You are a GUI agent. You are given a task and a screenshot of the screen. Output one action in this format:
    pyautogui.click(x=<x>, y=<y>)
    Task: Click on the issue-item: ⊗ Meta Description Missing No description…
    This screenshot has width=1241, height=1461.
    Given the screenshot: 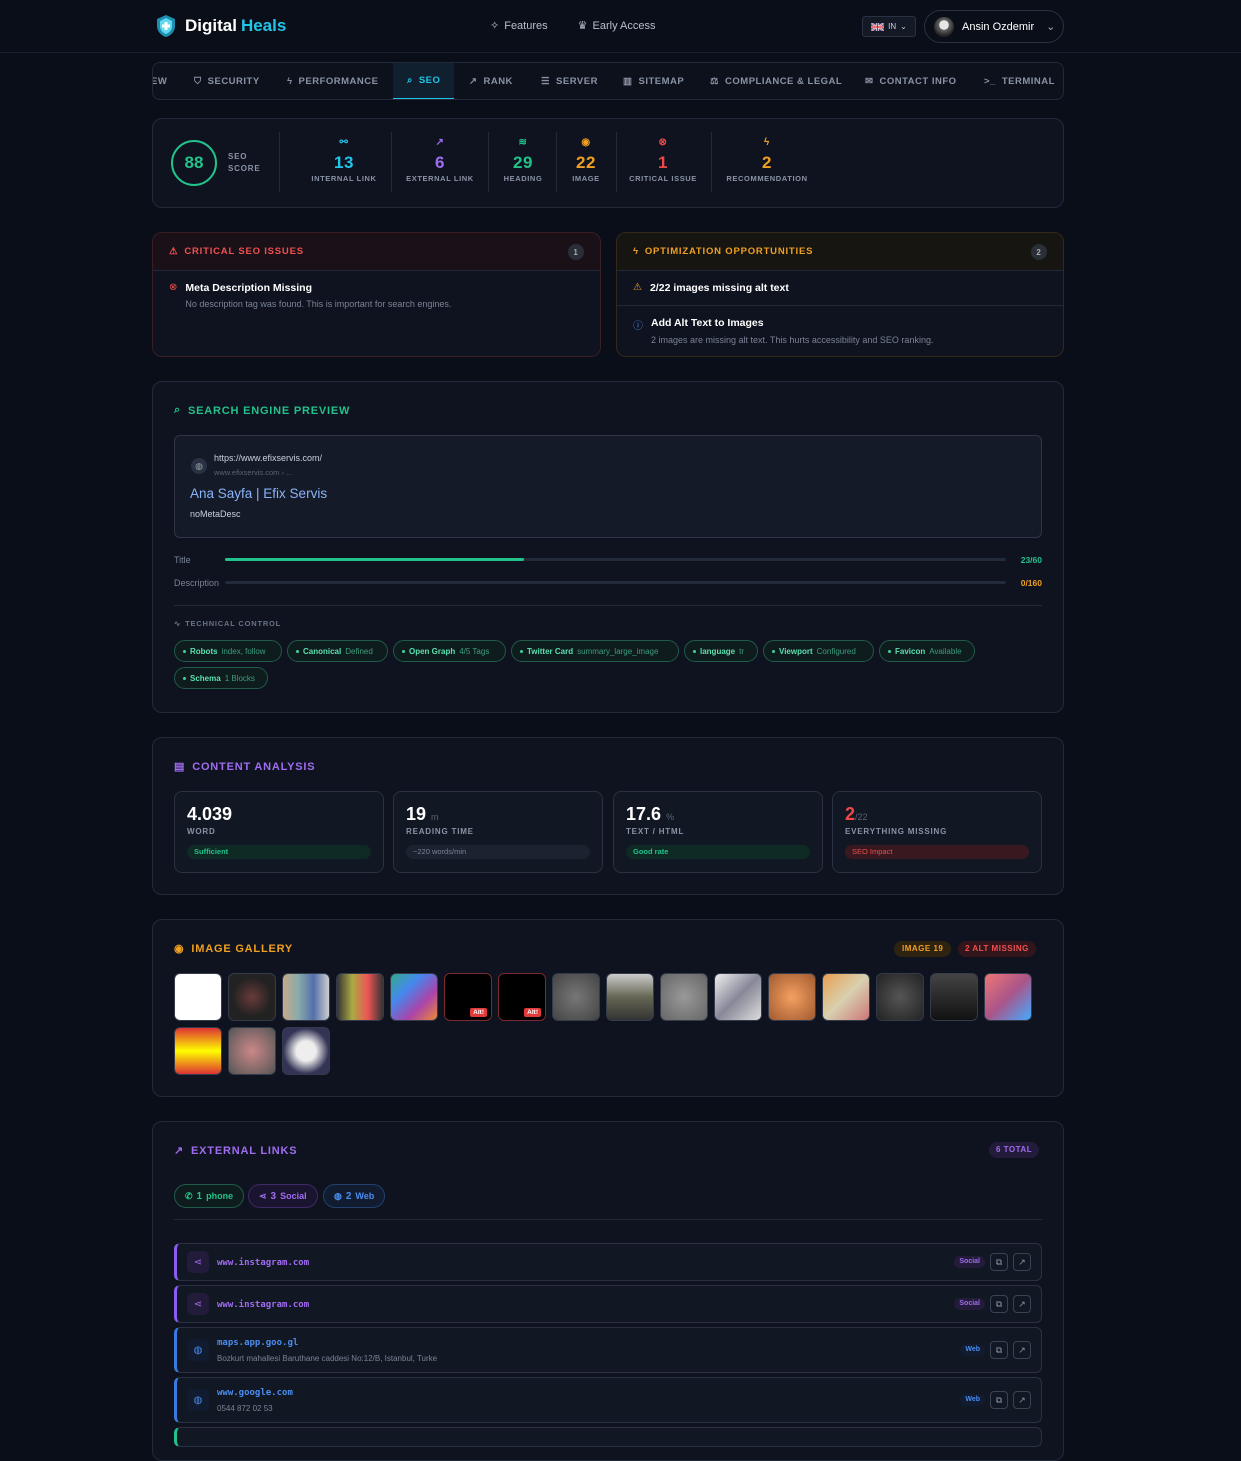 What is the action you would take?
    pyautogui.click(x=310, y=295)
    